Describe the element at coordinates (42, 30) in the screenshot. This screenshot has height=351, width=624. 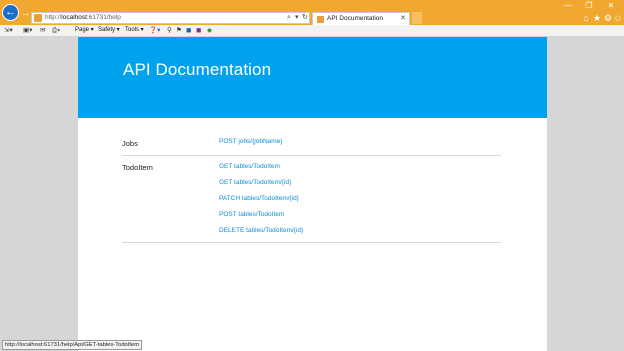
I see `read-mail-icon: ✉` at that location.